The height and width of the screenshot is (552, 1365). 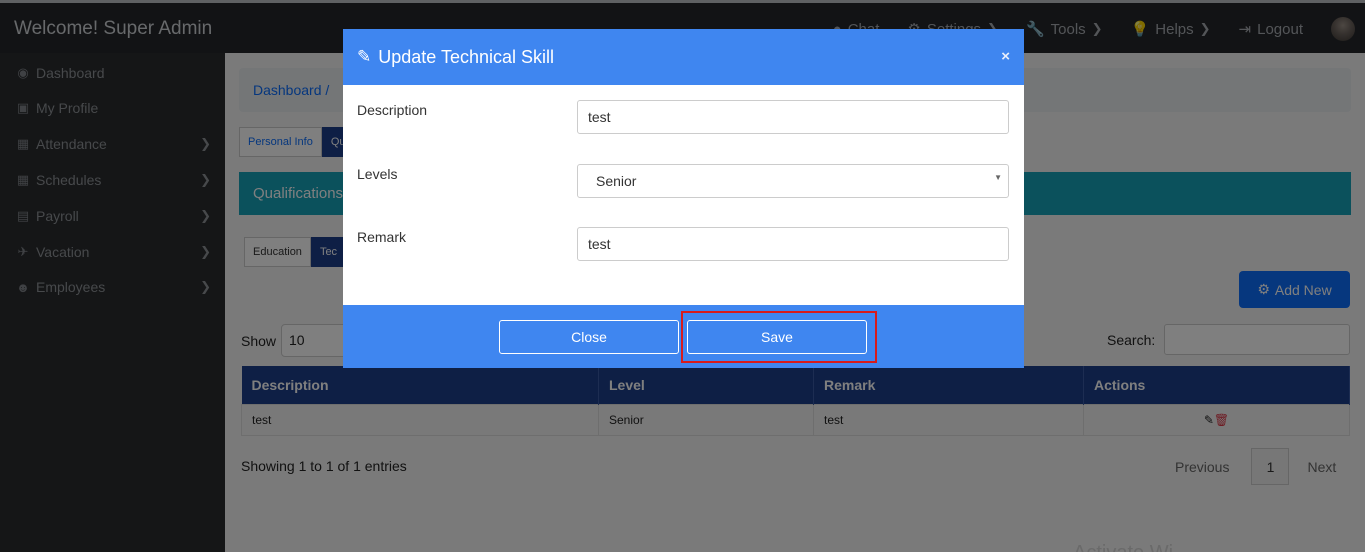 What do you see at coordinates (466, 56) in the screenshot?
I see `modal-title: Update Technical Skill` at bounding box center [466, 56].